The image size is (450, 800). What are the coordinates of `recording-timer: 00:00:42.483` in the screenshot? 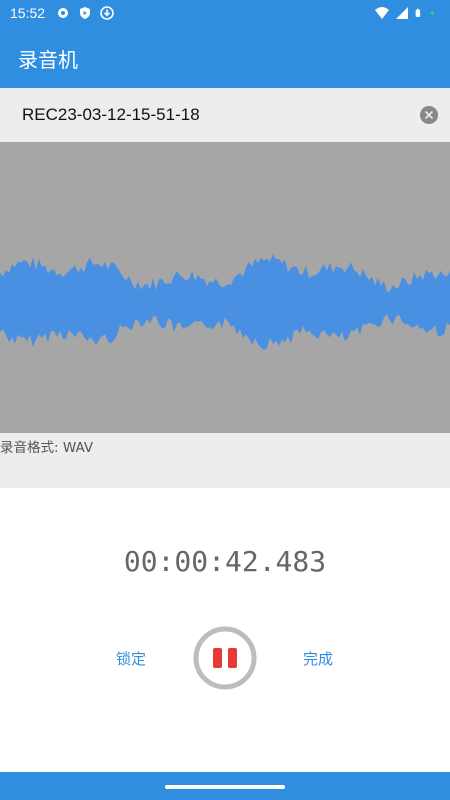 It's located at (225, 561).